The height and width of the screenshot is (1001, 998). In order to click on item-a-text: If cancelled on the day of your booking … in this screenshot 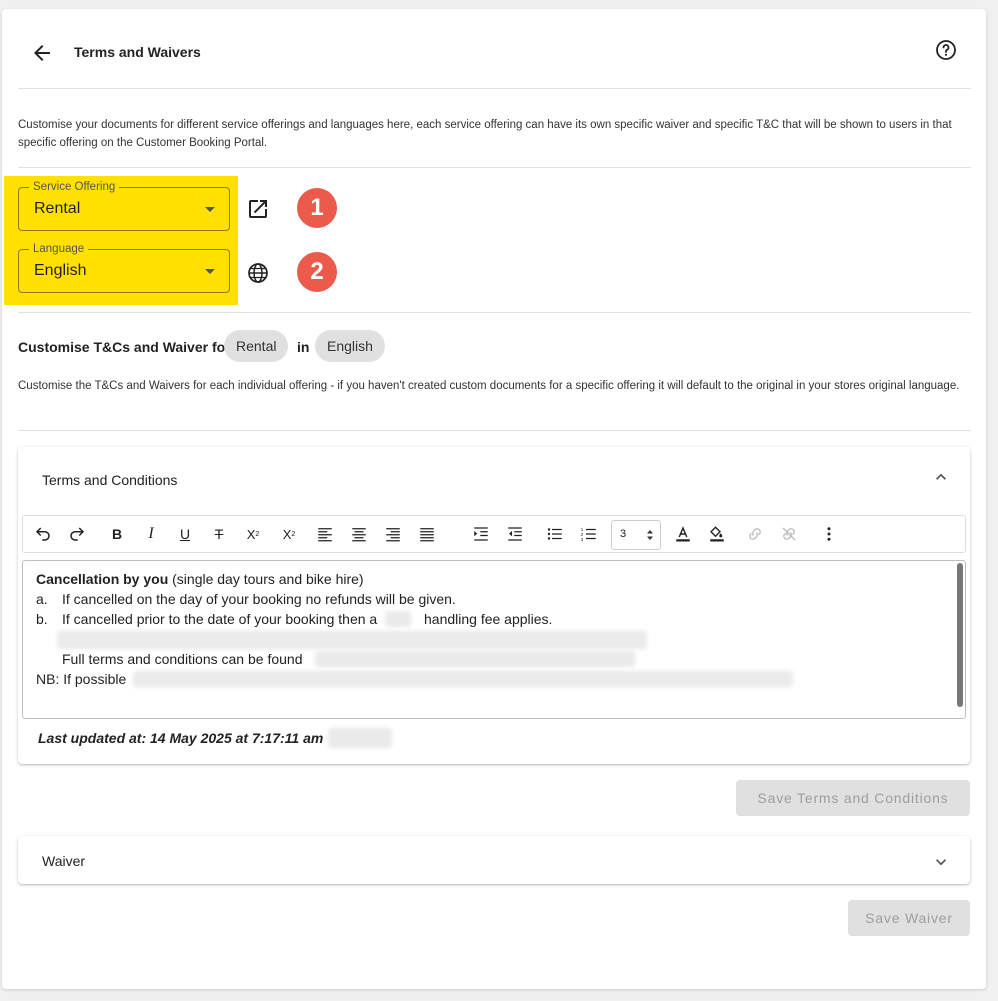, I will do `click(259, 599)`.